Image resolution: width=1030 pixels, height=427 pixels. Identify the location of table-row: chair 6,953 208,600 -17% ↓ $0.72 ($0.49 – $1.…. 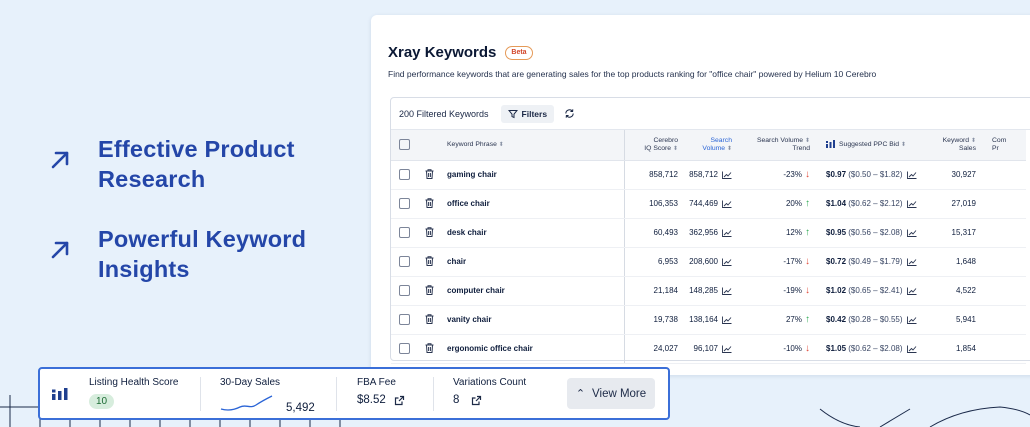
(708, 262).